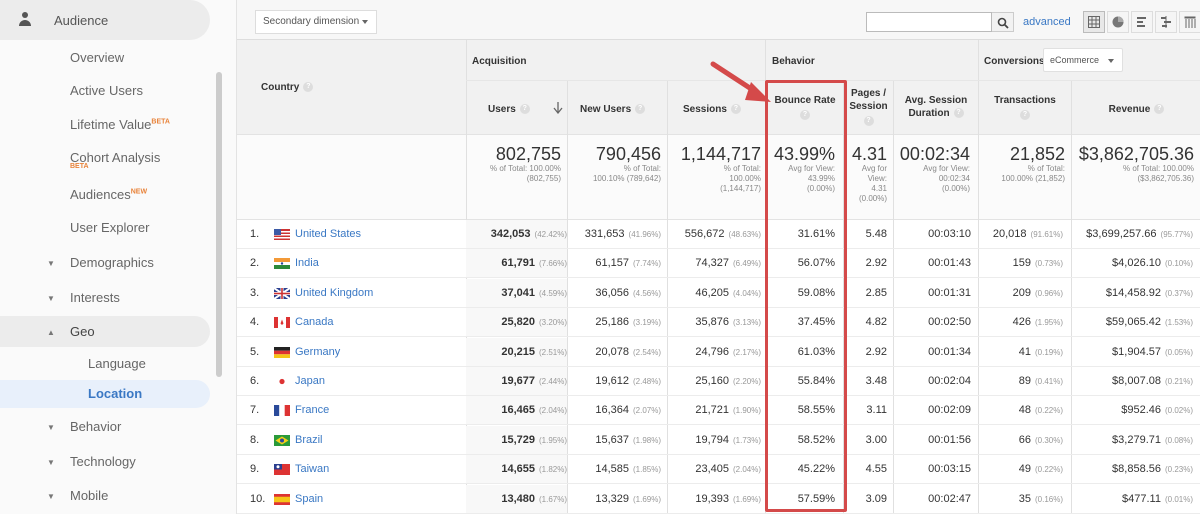  What do you see at coordinates (528, 234) in the screenshot?
I see `users-cell: 342,053 (42.42%)` at bounding box center [528, 234].